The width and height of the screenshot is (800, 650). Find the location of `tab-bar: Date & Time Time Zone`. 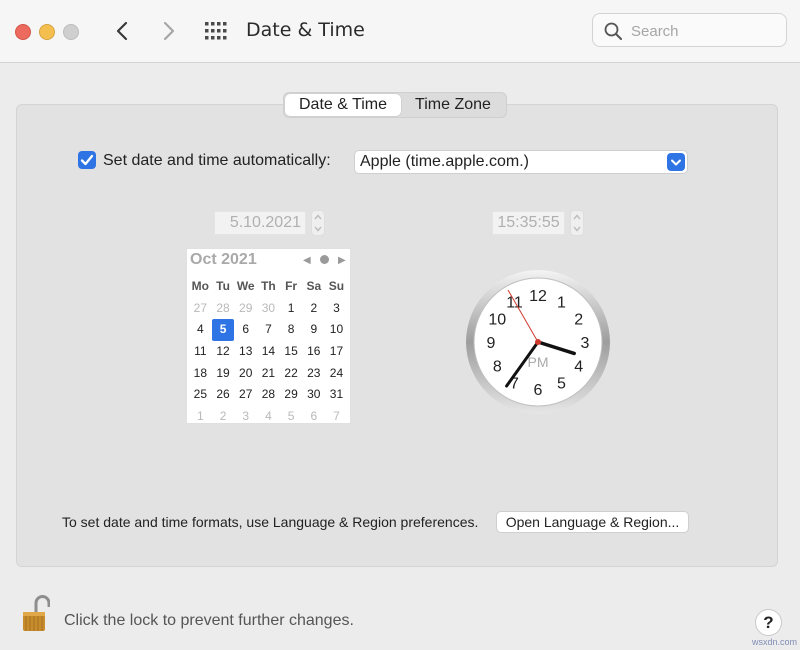

tab-bar: Date & Time Time Zone is located at coordinates (395, 105).